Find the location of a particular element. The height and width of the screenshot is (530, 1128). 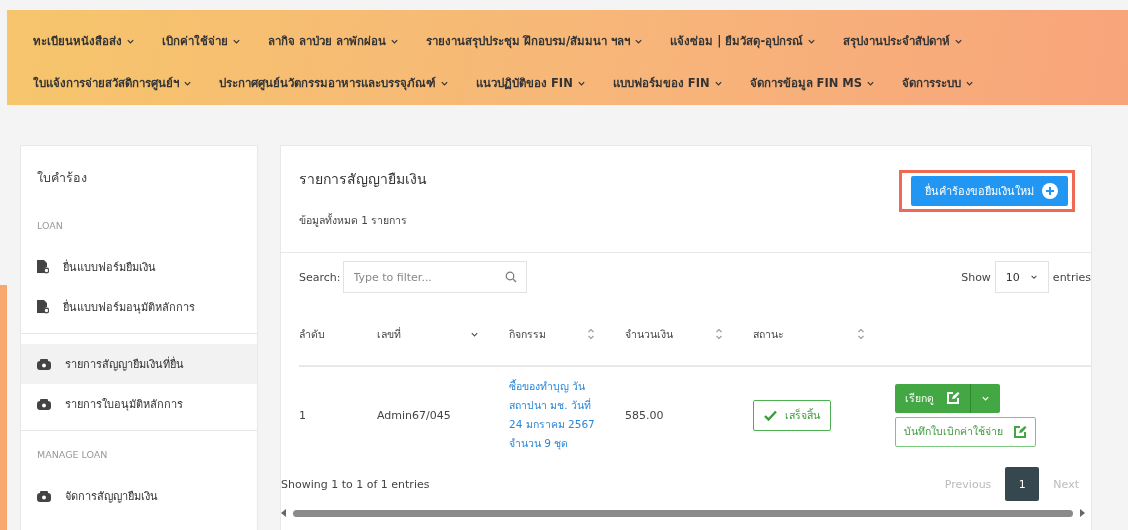

section-heading: LOAN is located at coordinates (50, 226).